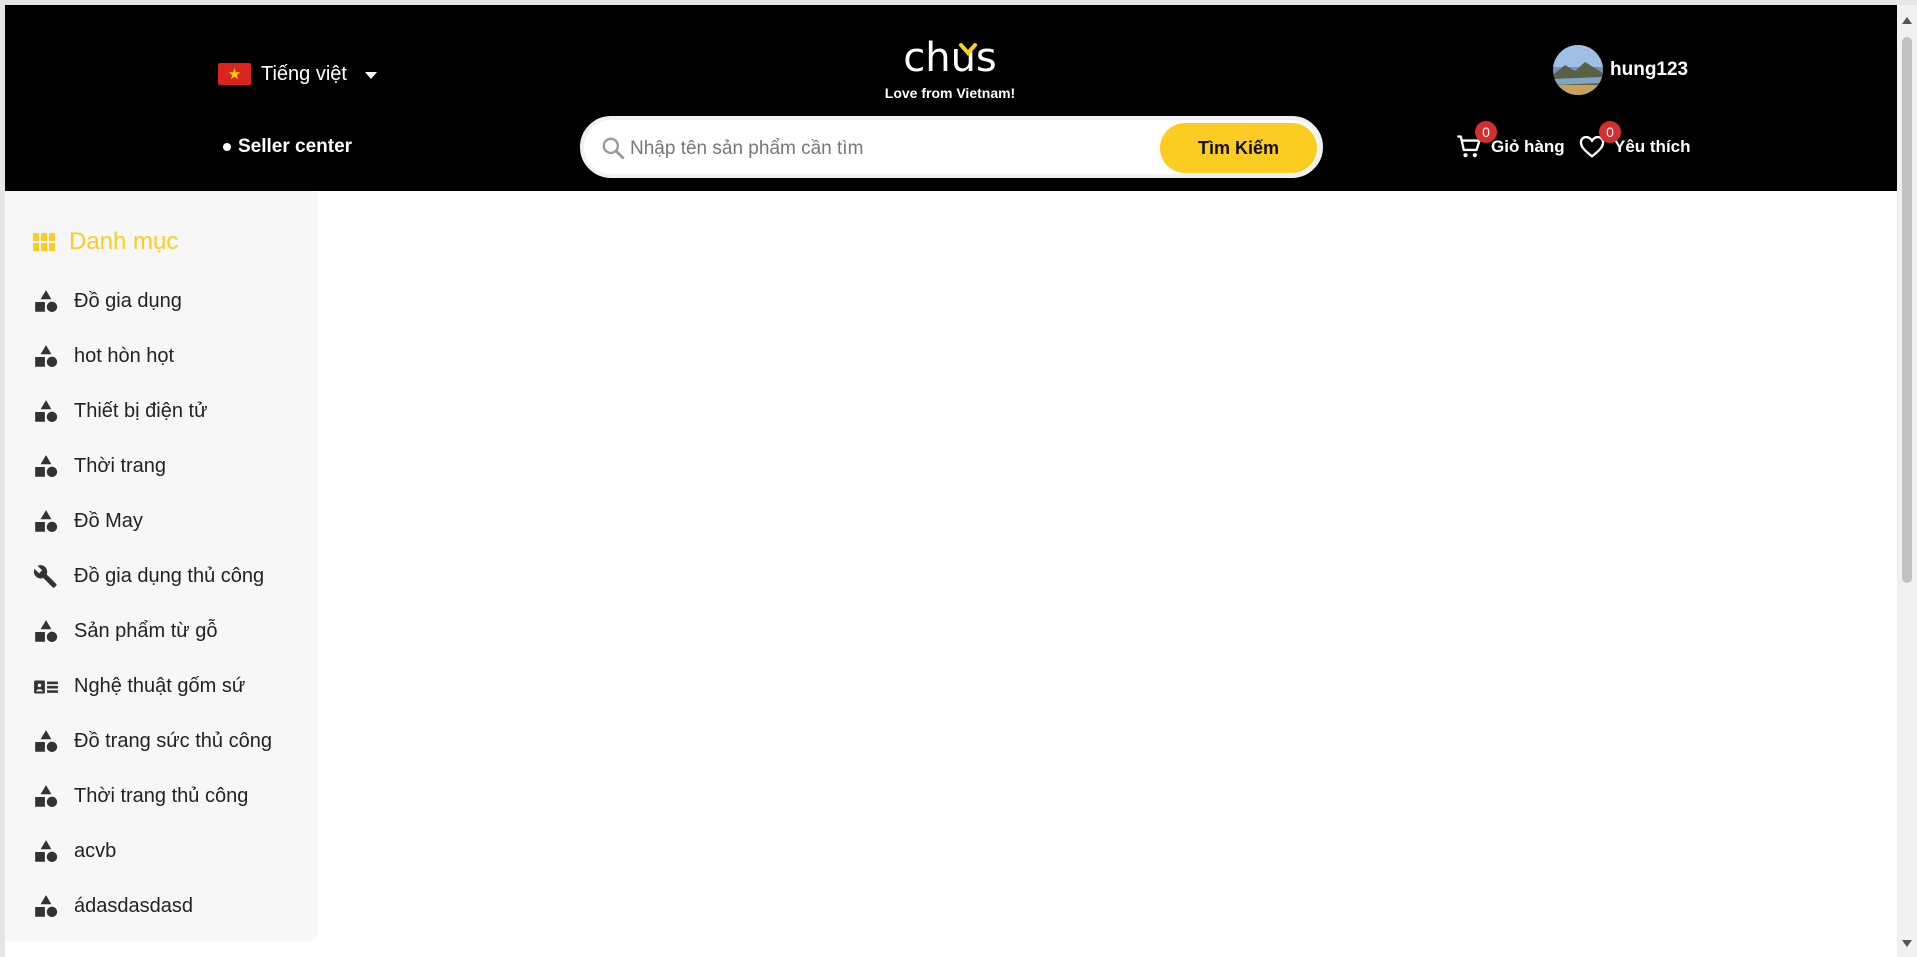 This screenshot has width=1917, height=957. Describe the element at coordinates (108, 521) in the screenshot. I see `category-label: Đồ May` at that location.